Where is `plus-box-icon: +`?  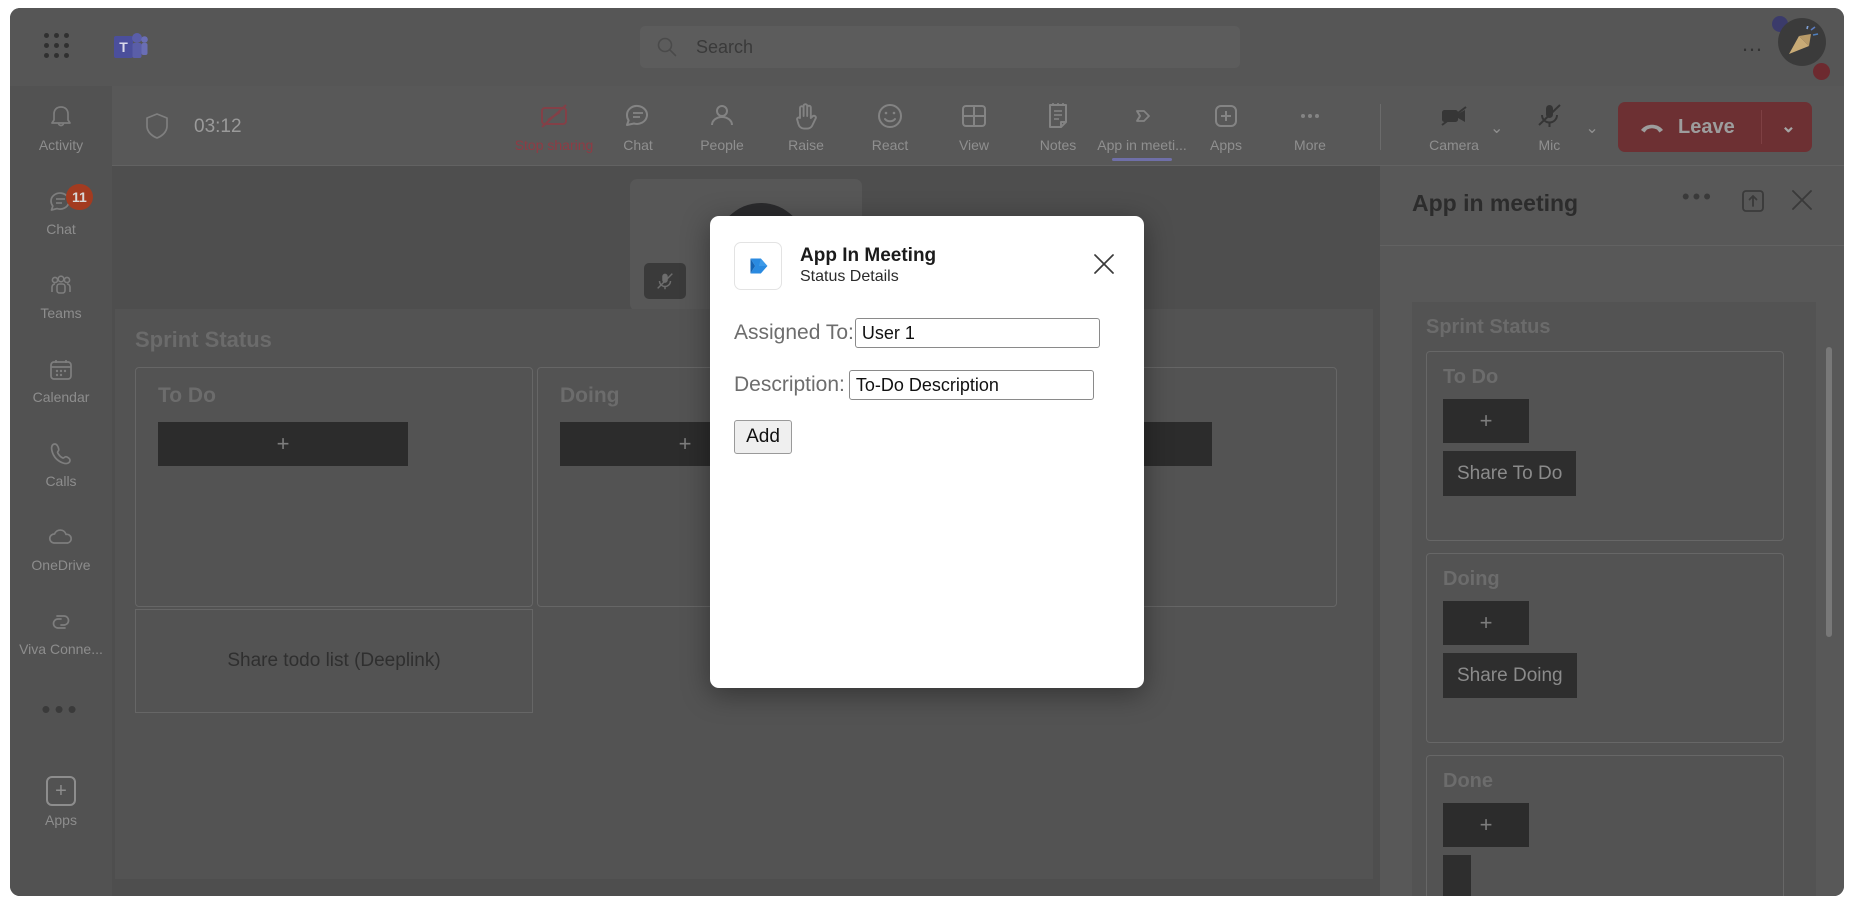
plus-box-icon: + is located at coordinates (61, 791).